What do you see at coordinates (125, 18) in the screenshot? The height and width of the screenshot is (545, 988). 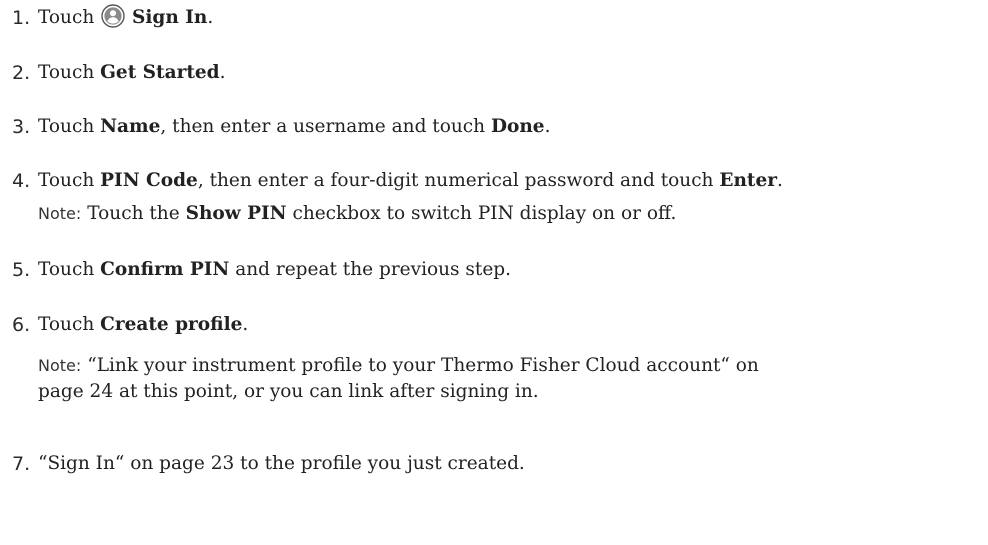 I see `step-text: Touch Sign In.` at bounding box center [125, 18].